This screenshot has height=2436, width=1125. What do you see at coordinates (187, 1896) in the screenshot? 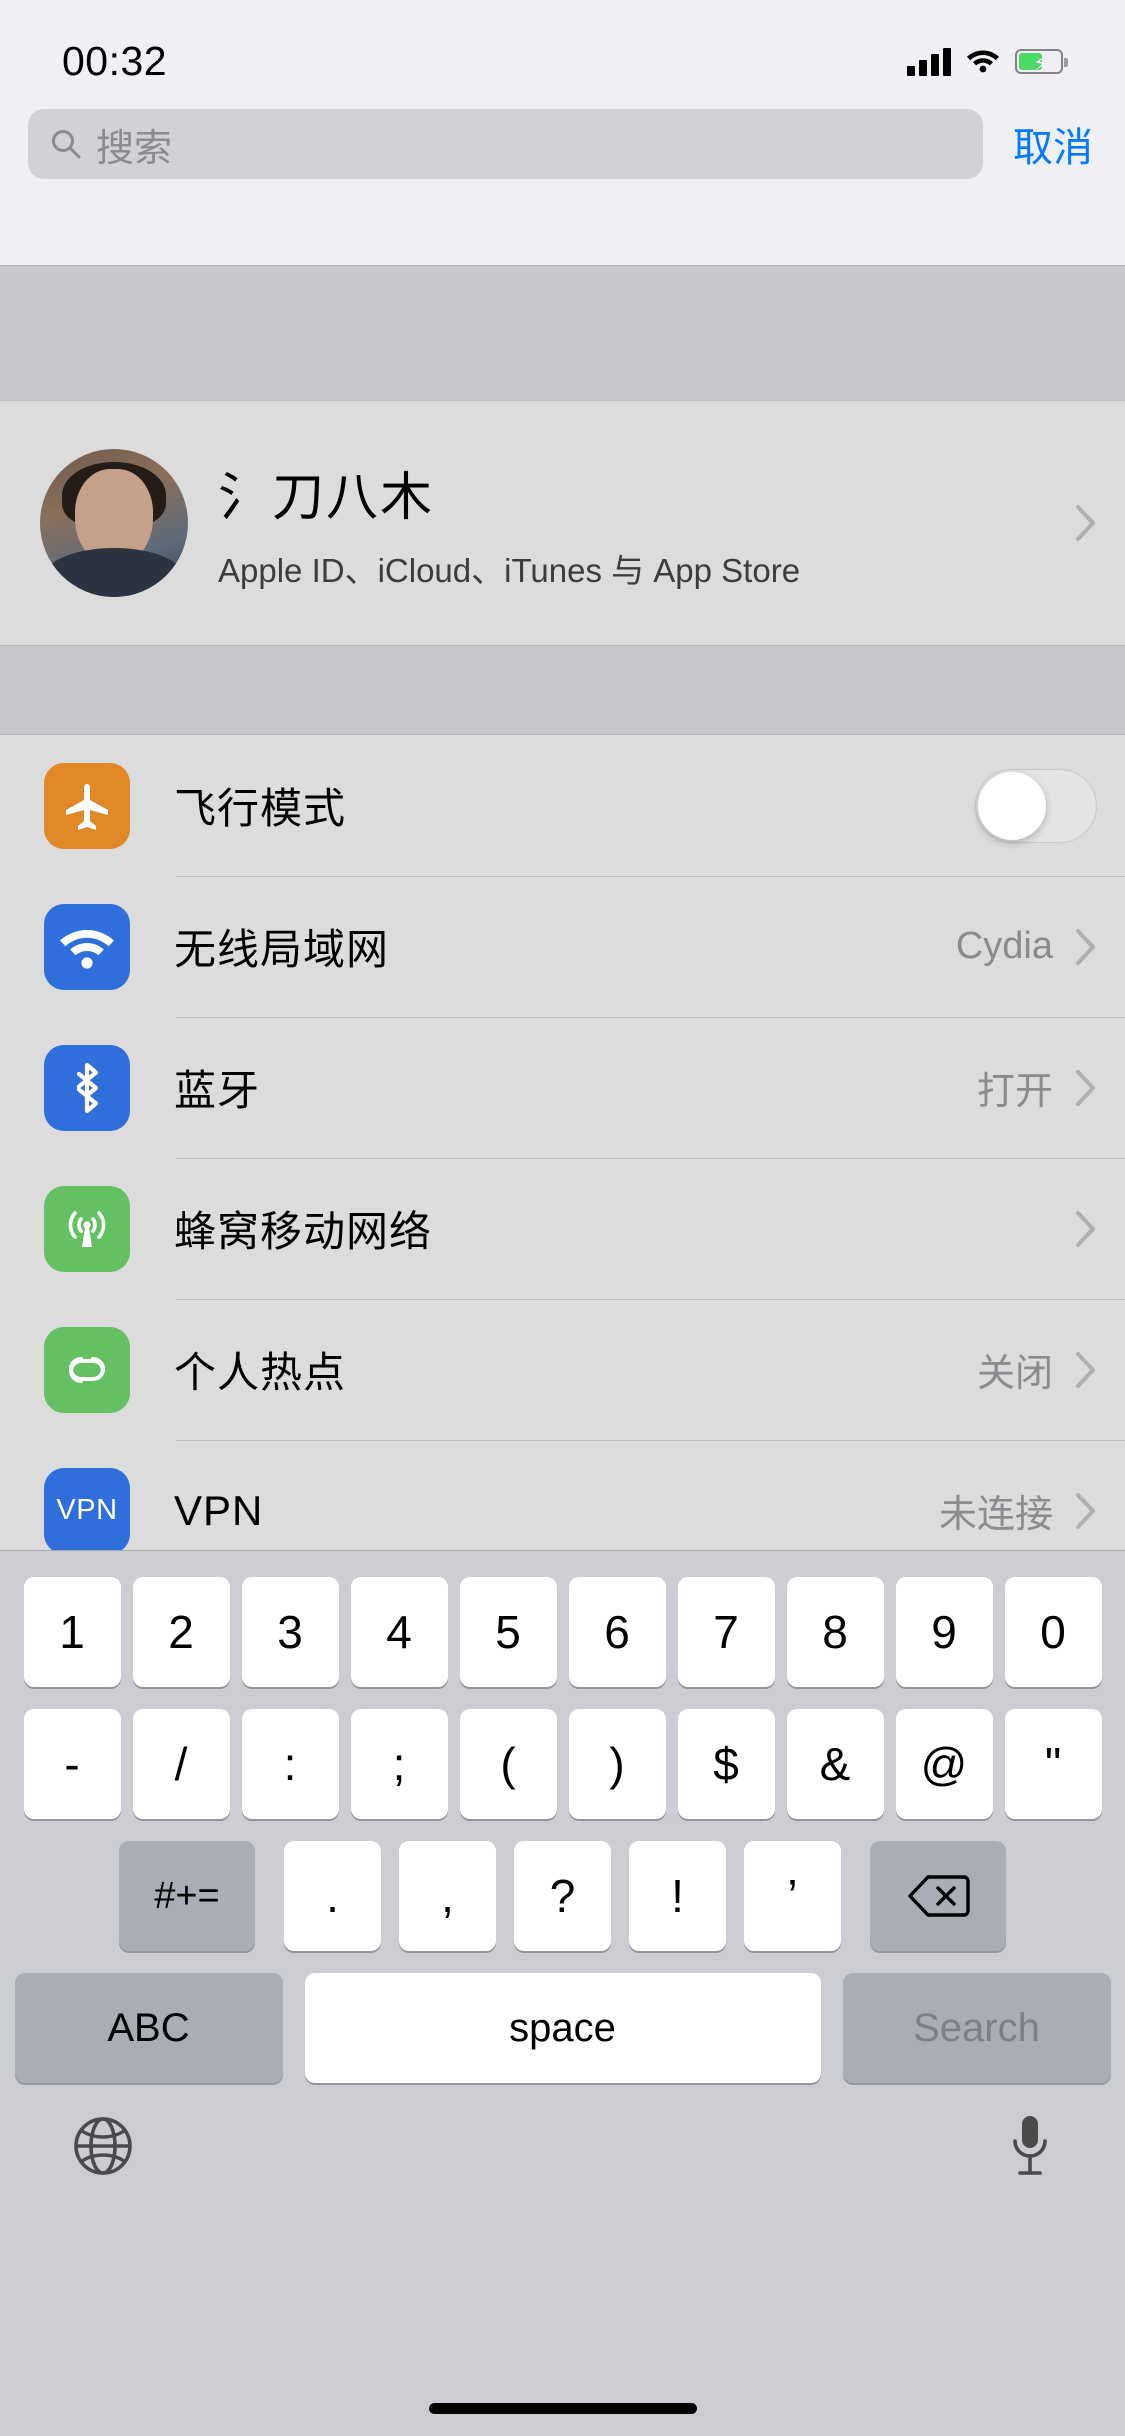
I see `key-symbols-shift: #+=` at bounding box center [187, 1896].